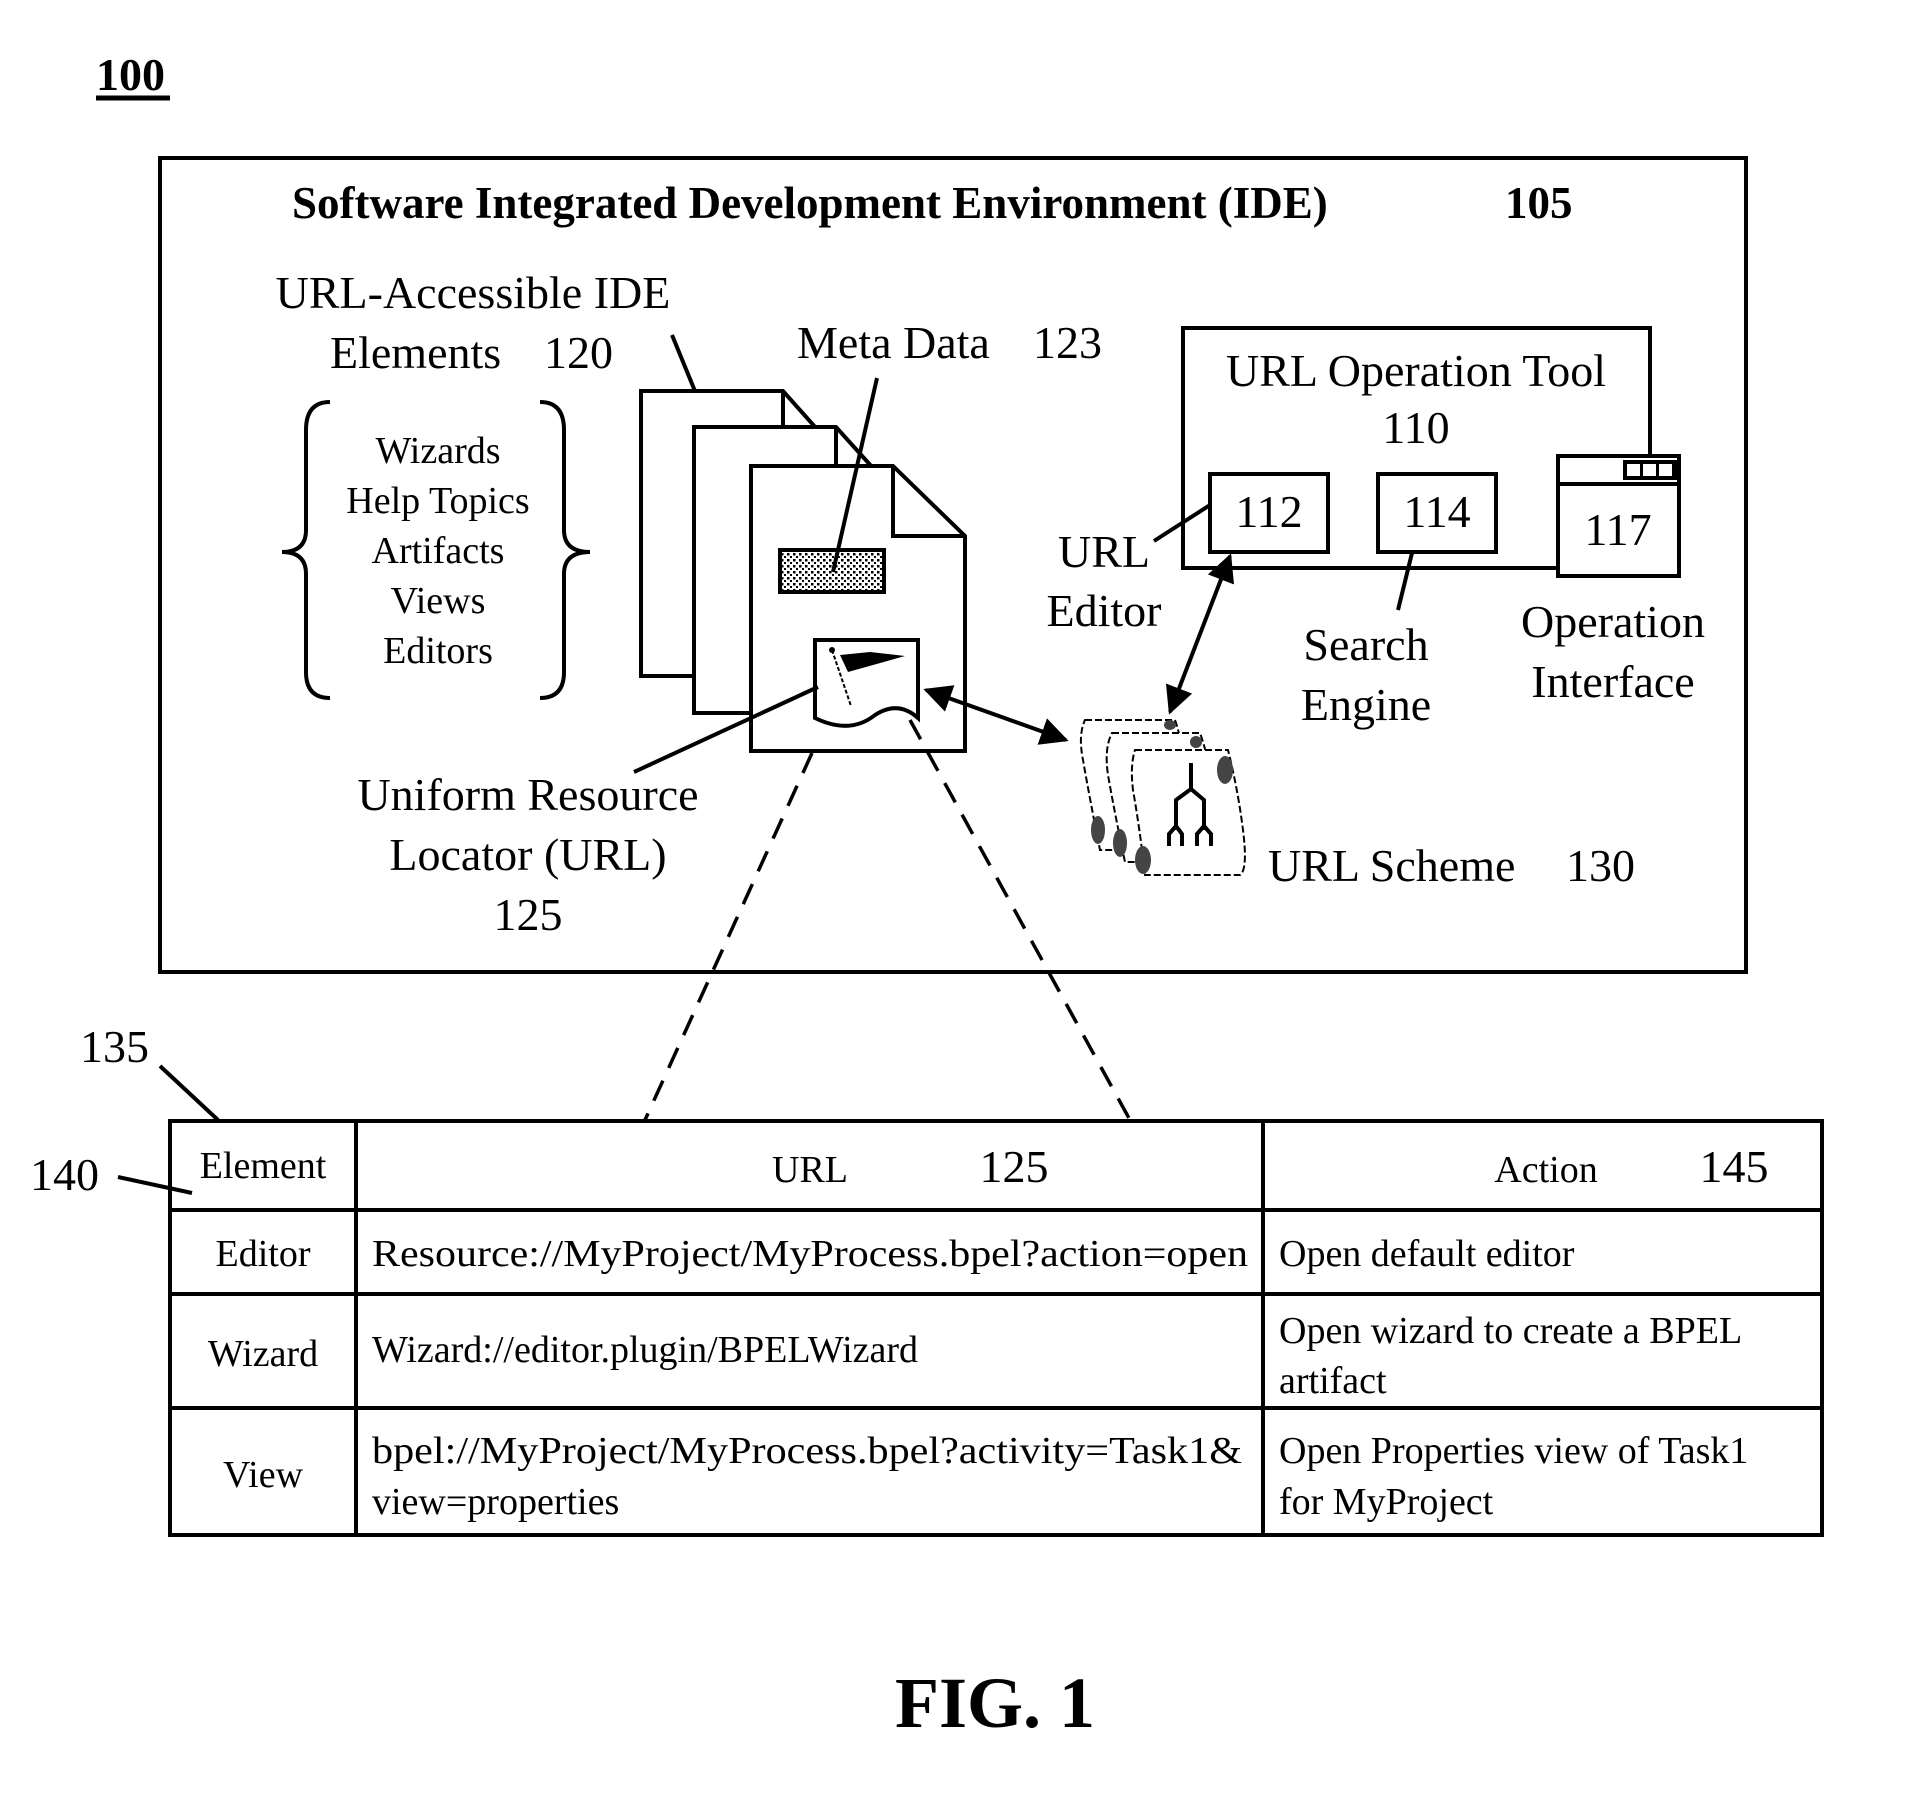 This screenshot has width=1913, height=1804. Describe the element at coordinates (114, 1046) in the screenshot. I see `table-ref: 135` at that location.